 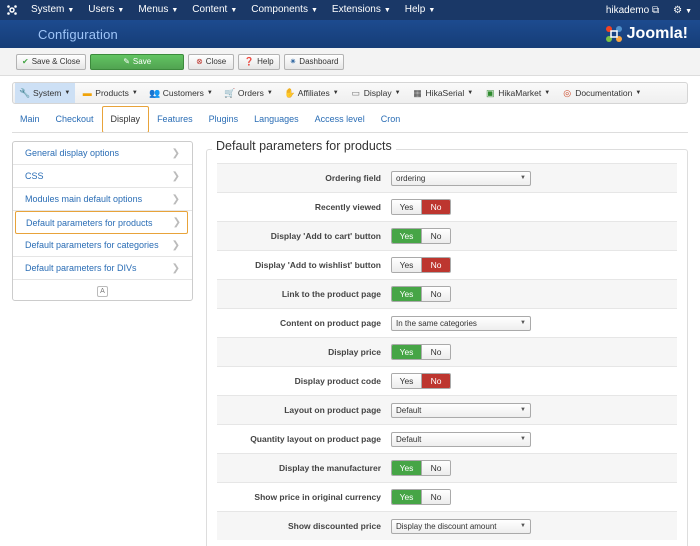 I want to click on hika-menu-label: HikaMarket, so click(x=520, y=93).